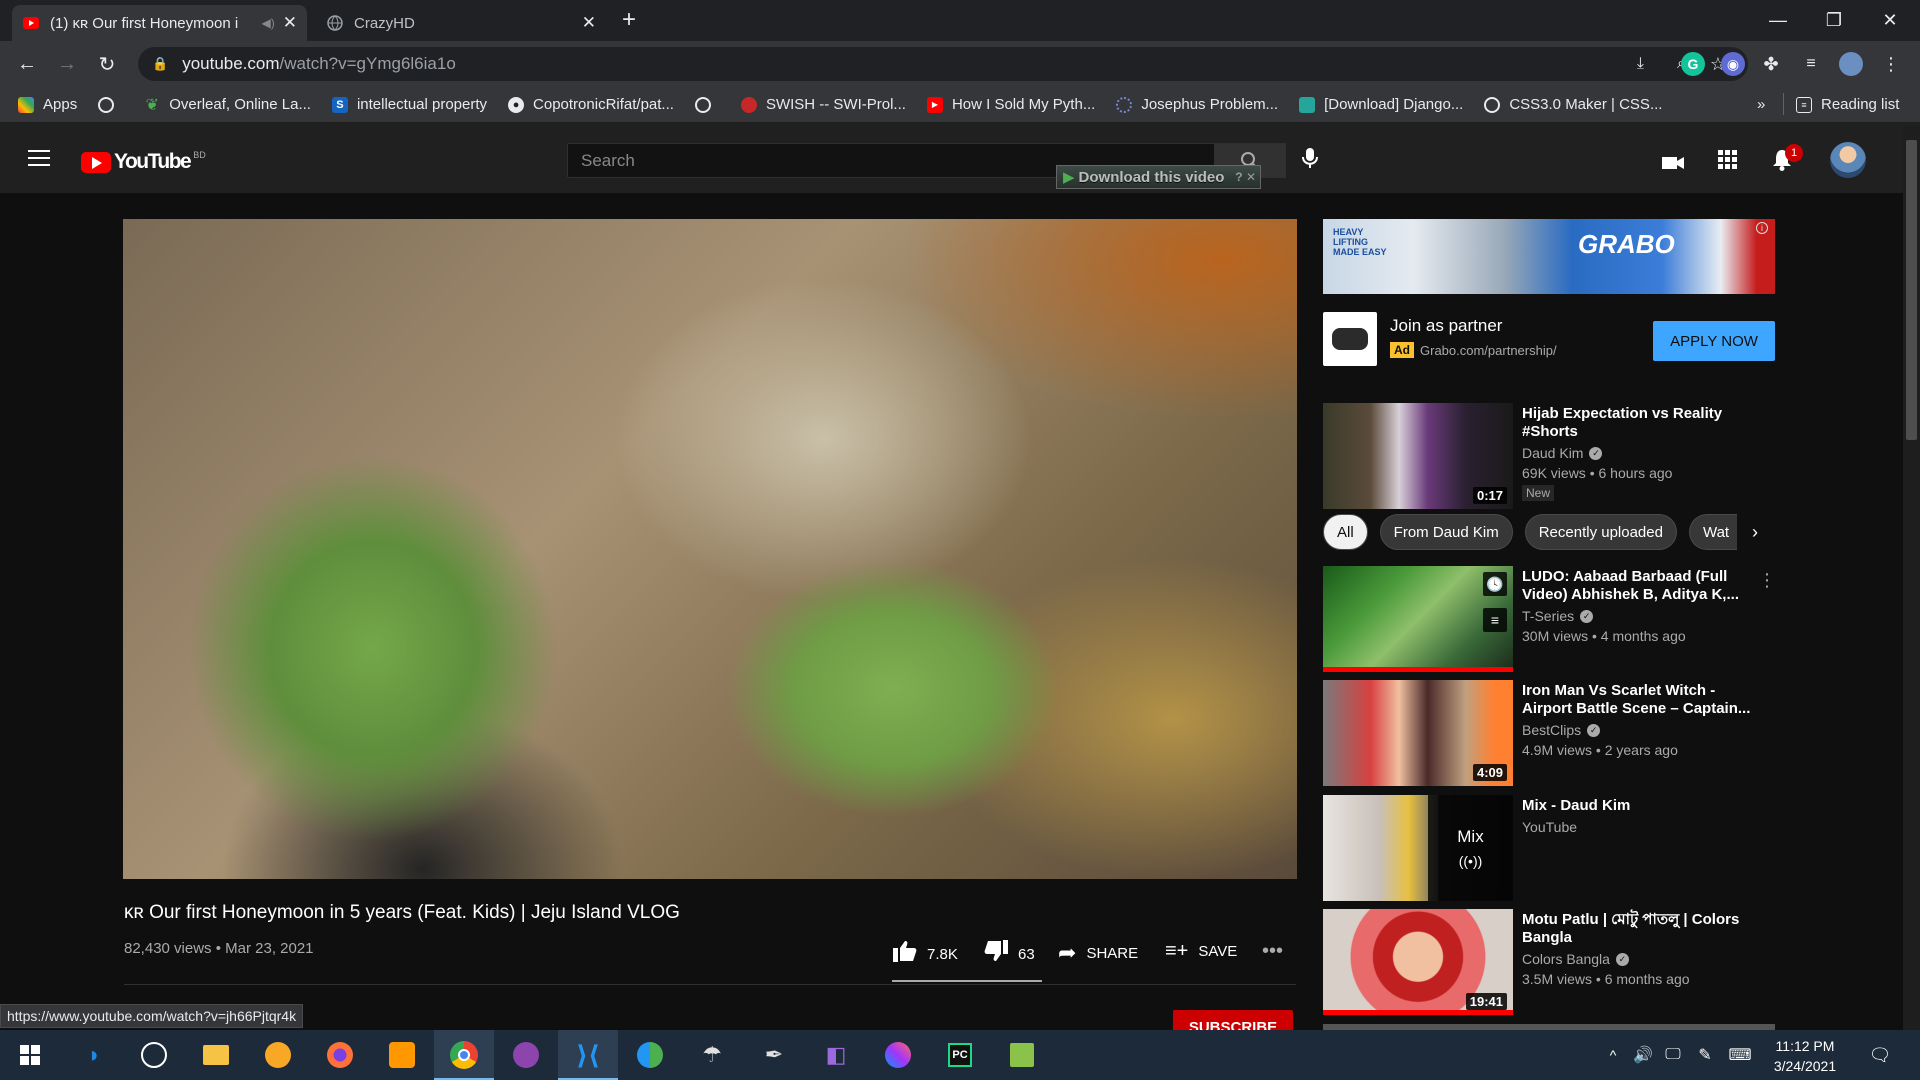 This screenshot has width=1920, height=1080. I want to click on menu-icon, so click(39, 160).